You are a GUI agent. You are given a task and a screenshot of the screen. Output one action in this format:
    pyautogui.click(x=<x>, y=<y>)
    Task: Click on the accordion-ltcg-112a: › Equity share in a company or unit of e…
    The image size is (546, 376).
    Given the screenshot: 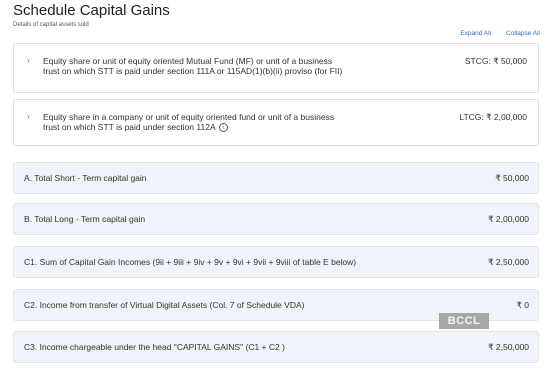 What is the action you would take?
    pyautogui.click(x=276, y=122)
    